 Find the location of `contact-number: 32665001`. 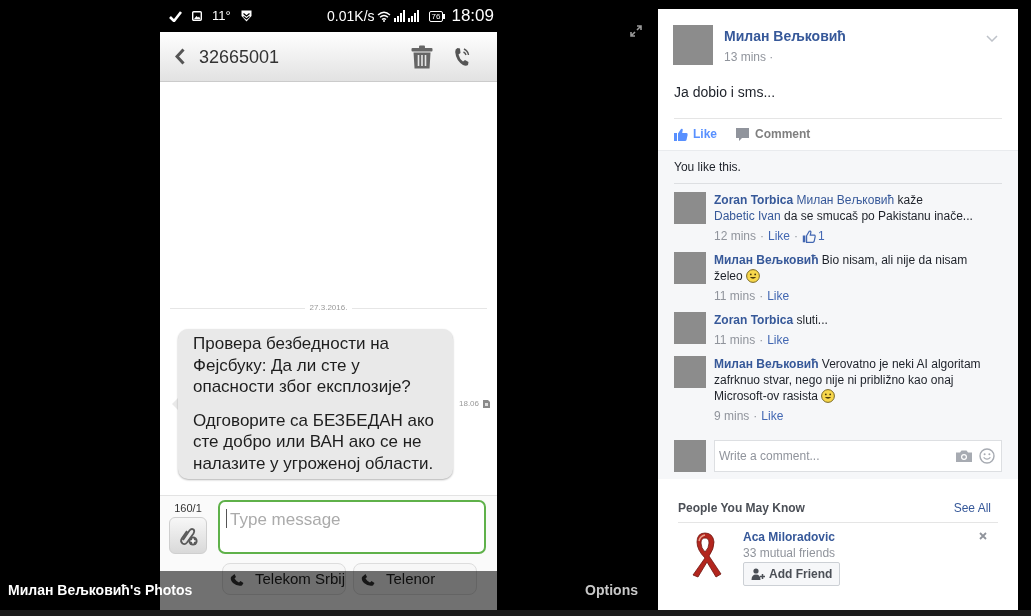

contact-number: 32665001 is located at coordinates (239, 56).